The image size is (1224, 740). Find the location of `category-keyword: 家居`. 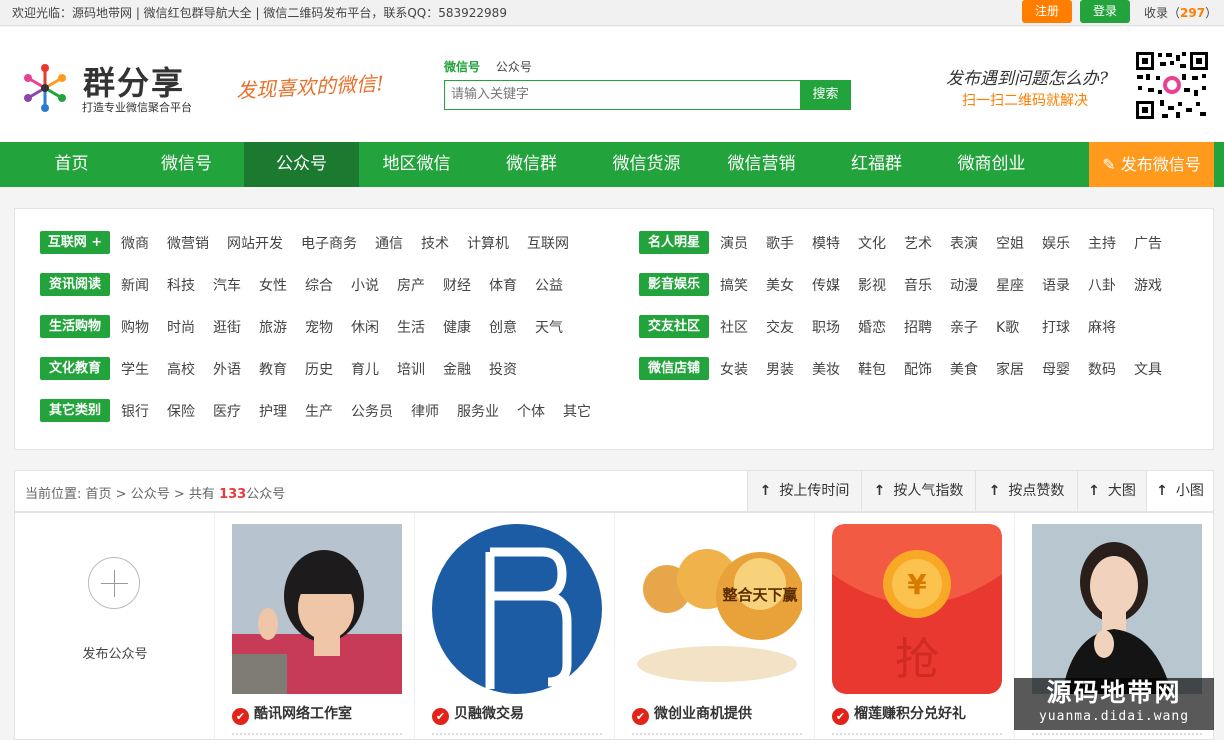

category-keyword: 家居 is located at coordinates (1010, 369).